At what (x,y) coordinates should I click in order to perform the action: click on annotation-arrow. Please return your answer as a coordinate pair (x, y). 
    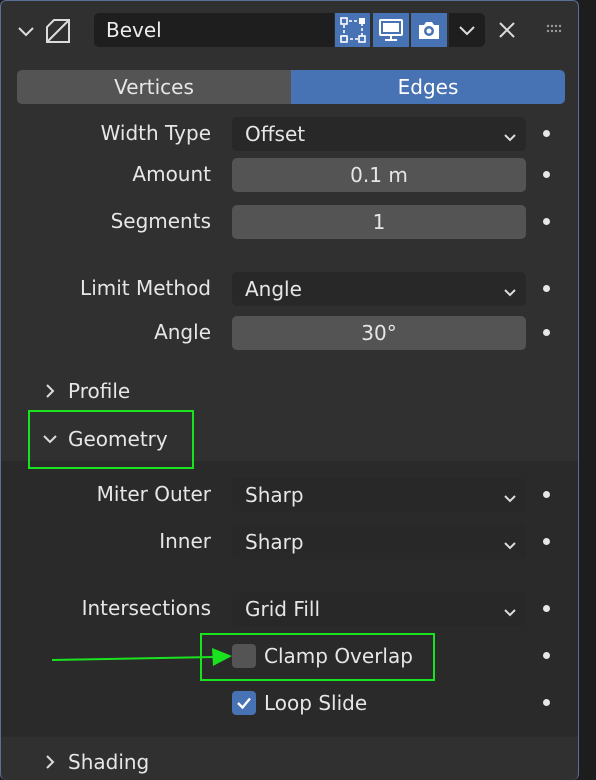
    Looking at the image, I should click on (141, 657).